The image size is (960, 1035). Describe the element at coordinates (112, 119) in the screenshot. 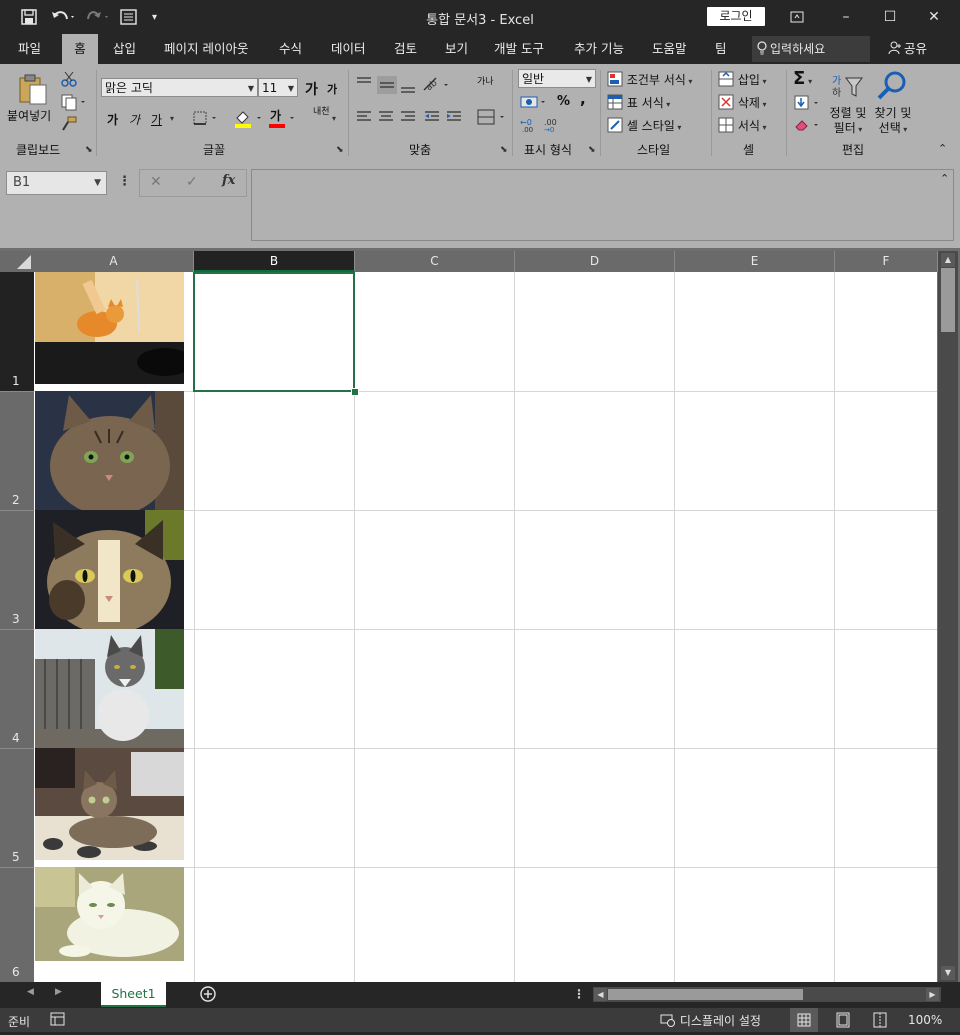

I see `bold-button: 가` at that location.